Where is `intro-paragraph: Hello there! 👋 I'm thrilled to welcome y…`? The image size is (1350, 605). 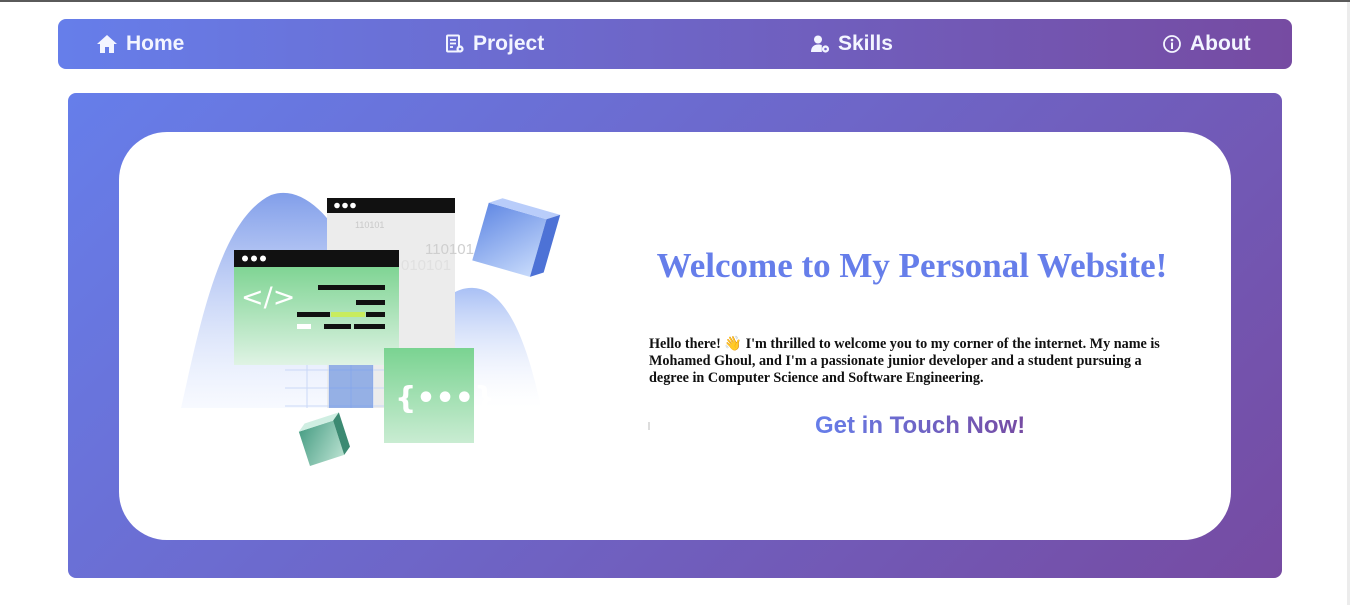
intro-paragraph: Hello there! 👋 I'm thrilled to welcome y… is located at coordinates (904, 361).